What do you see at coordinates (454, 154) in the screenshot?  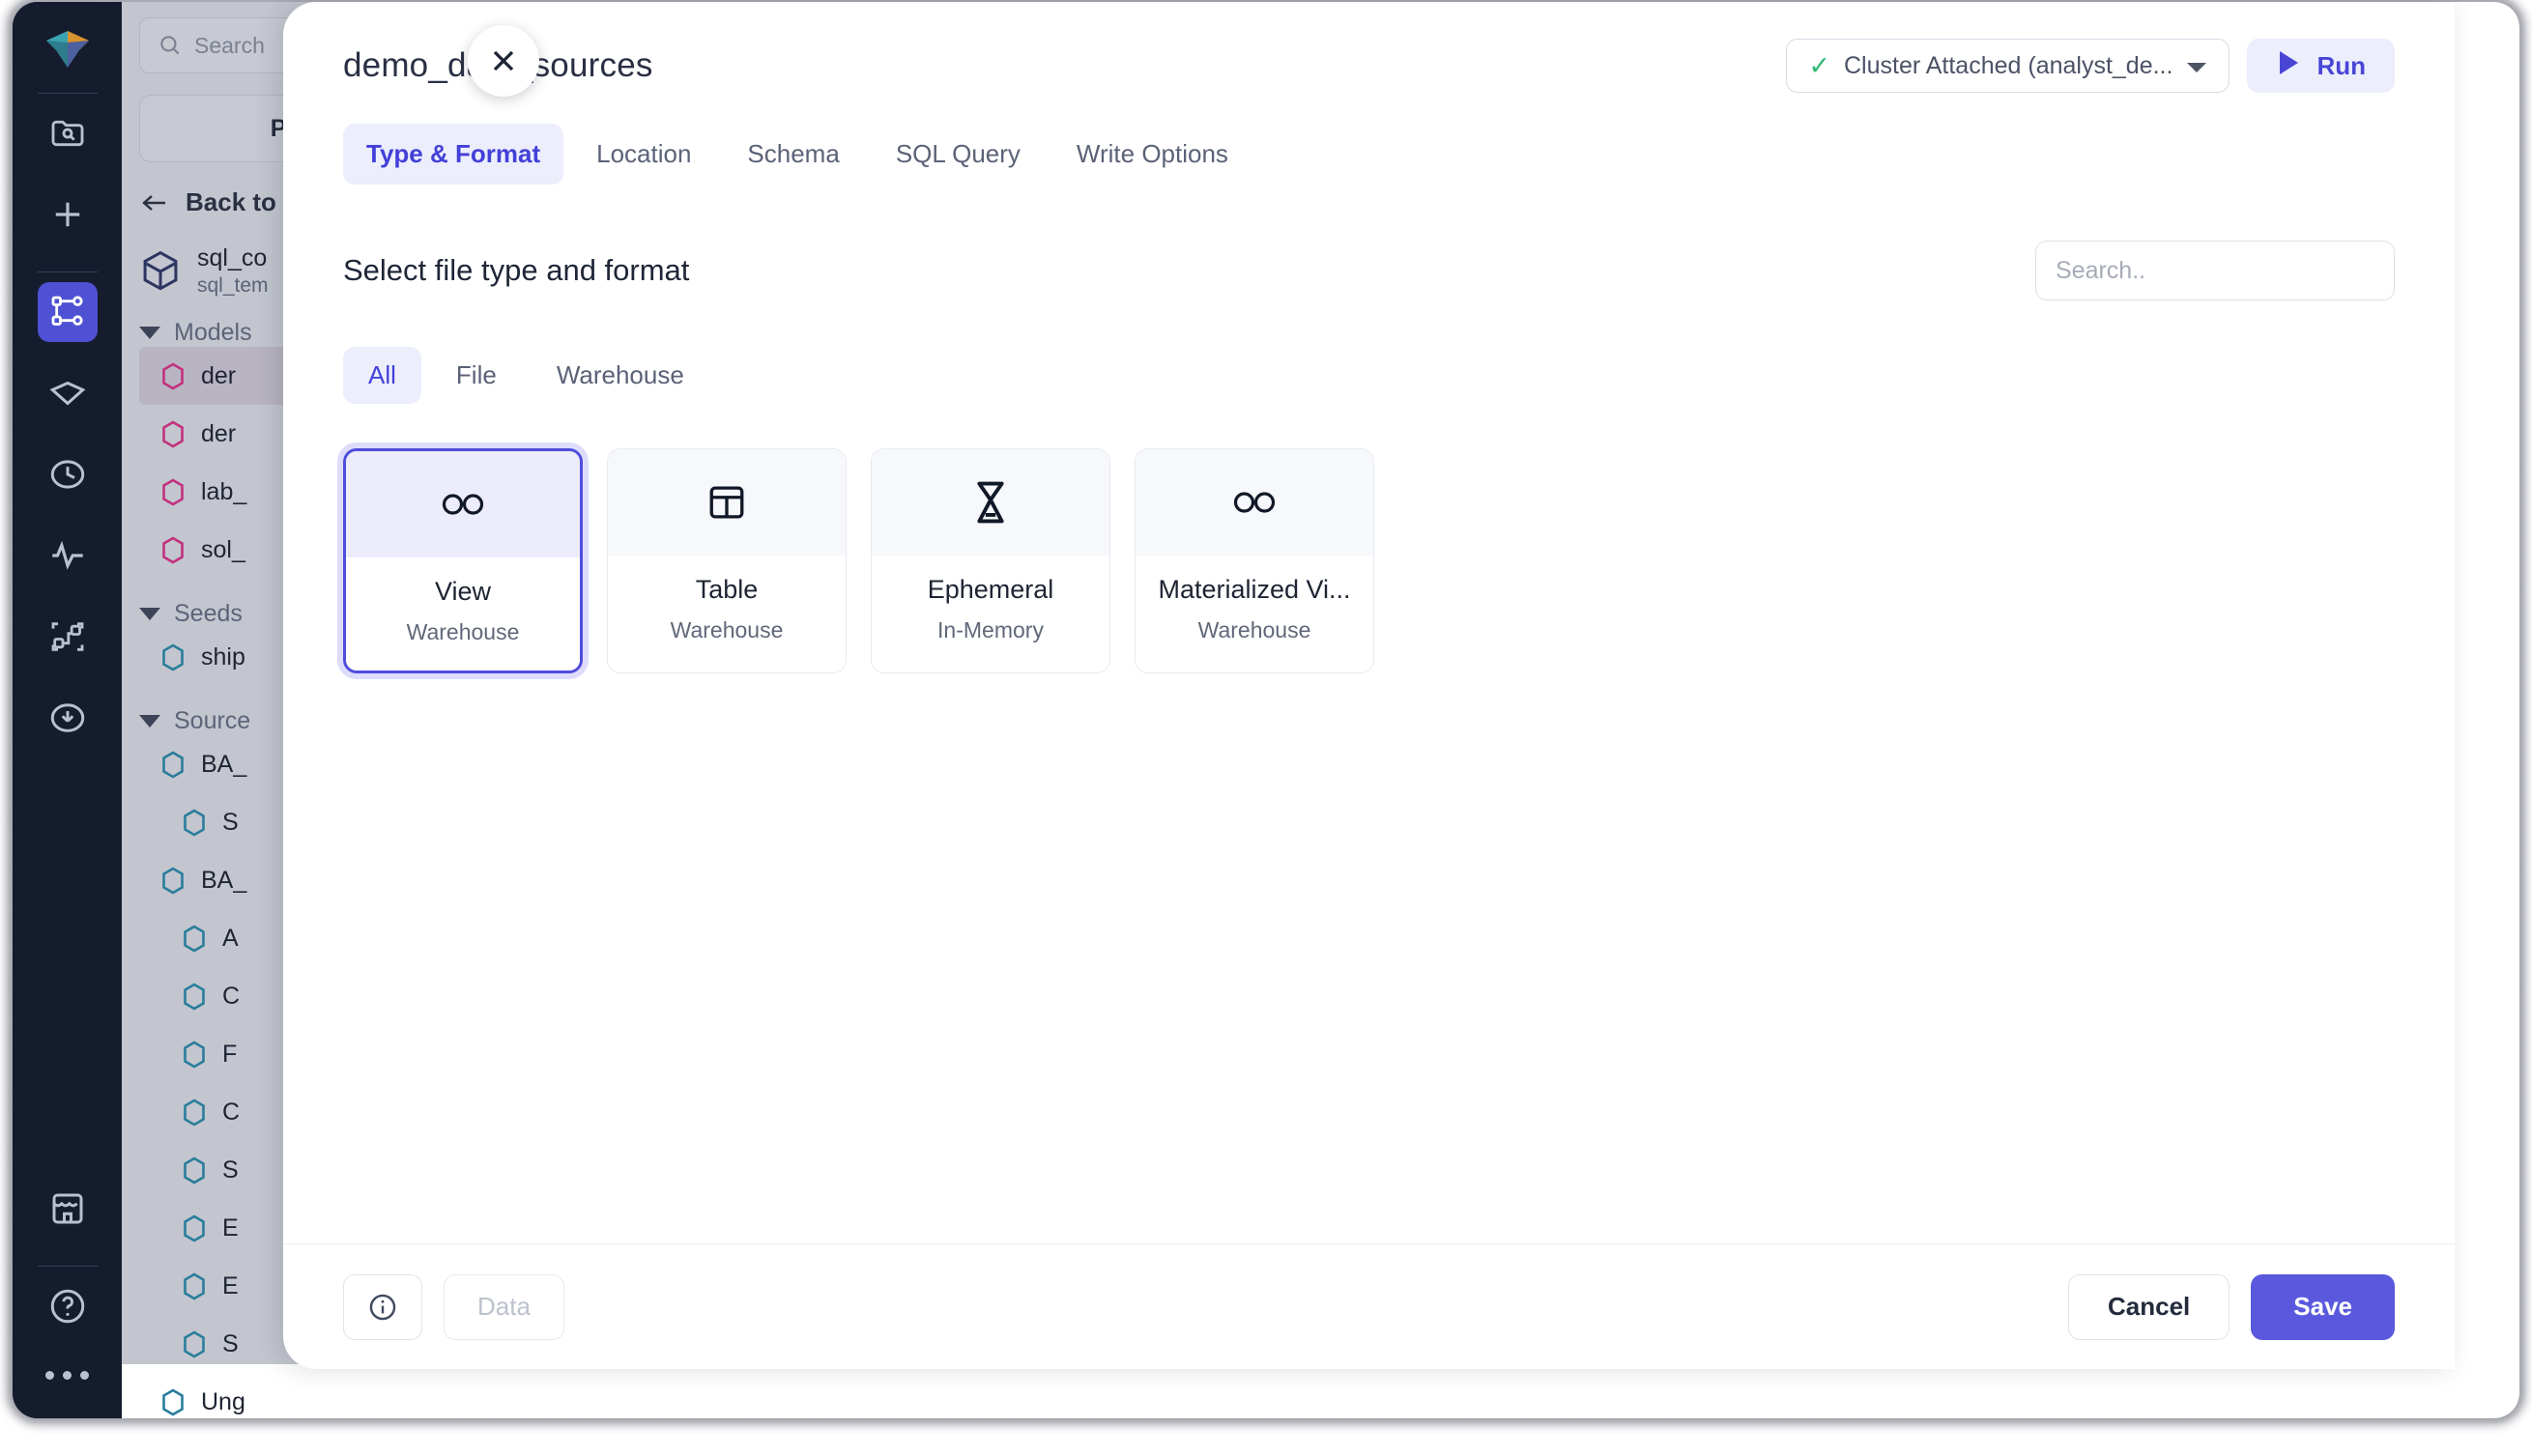 I see `tab-type-format: Type & Format` at bounding box center [454, 154].